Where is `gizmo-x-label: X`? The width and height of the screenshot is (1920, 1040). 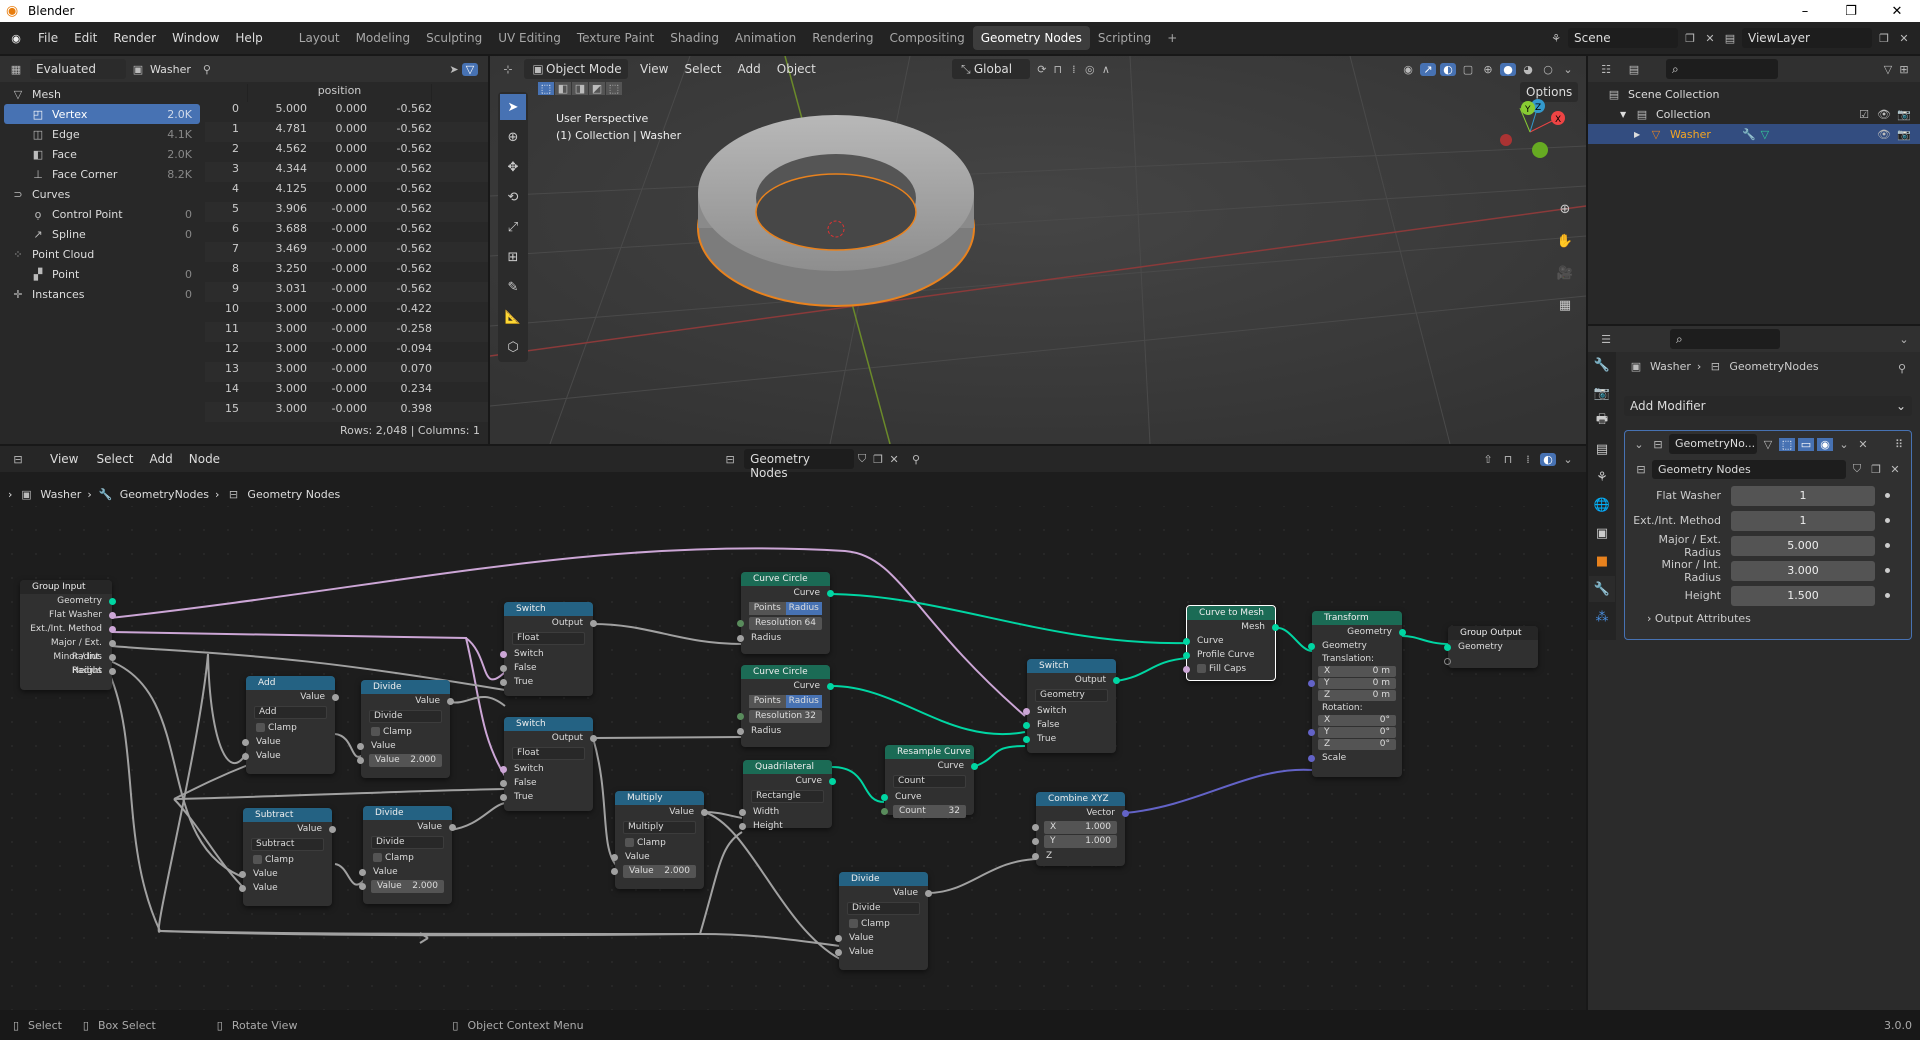
gizmo-x-label: X is located at coordinates (1558, 120).